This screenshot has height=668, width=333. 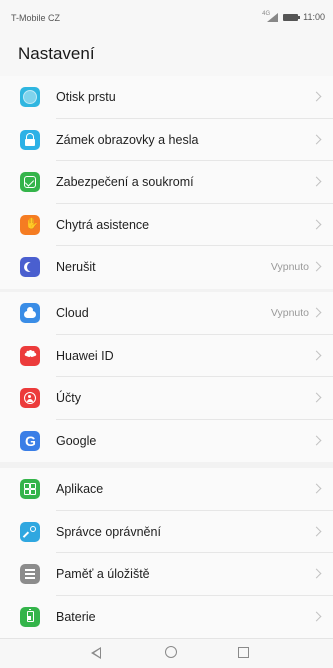 What do you see at coordinates (96, 653) in the screenshot?
I see `back-triangle-icon` at bounding box center [96, 653].